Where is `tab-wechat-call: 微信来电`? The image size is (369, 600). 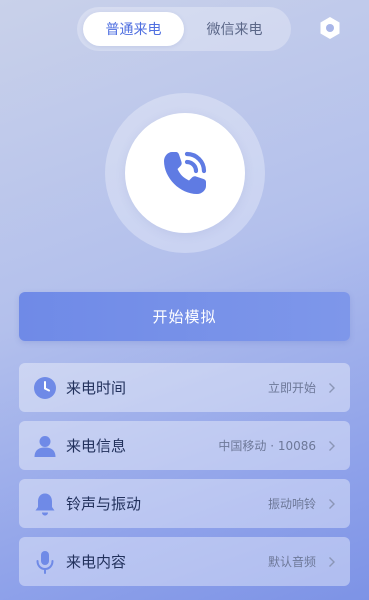 tab-wechat-call: 微信来电 is located at coordinates (234, 29).